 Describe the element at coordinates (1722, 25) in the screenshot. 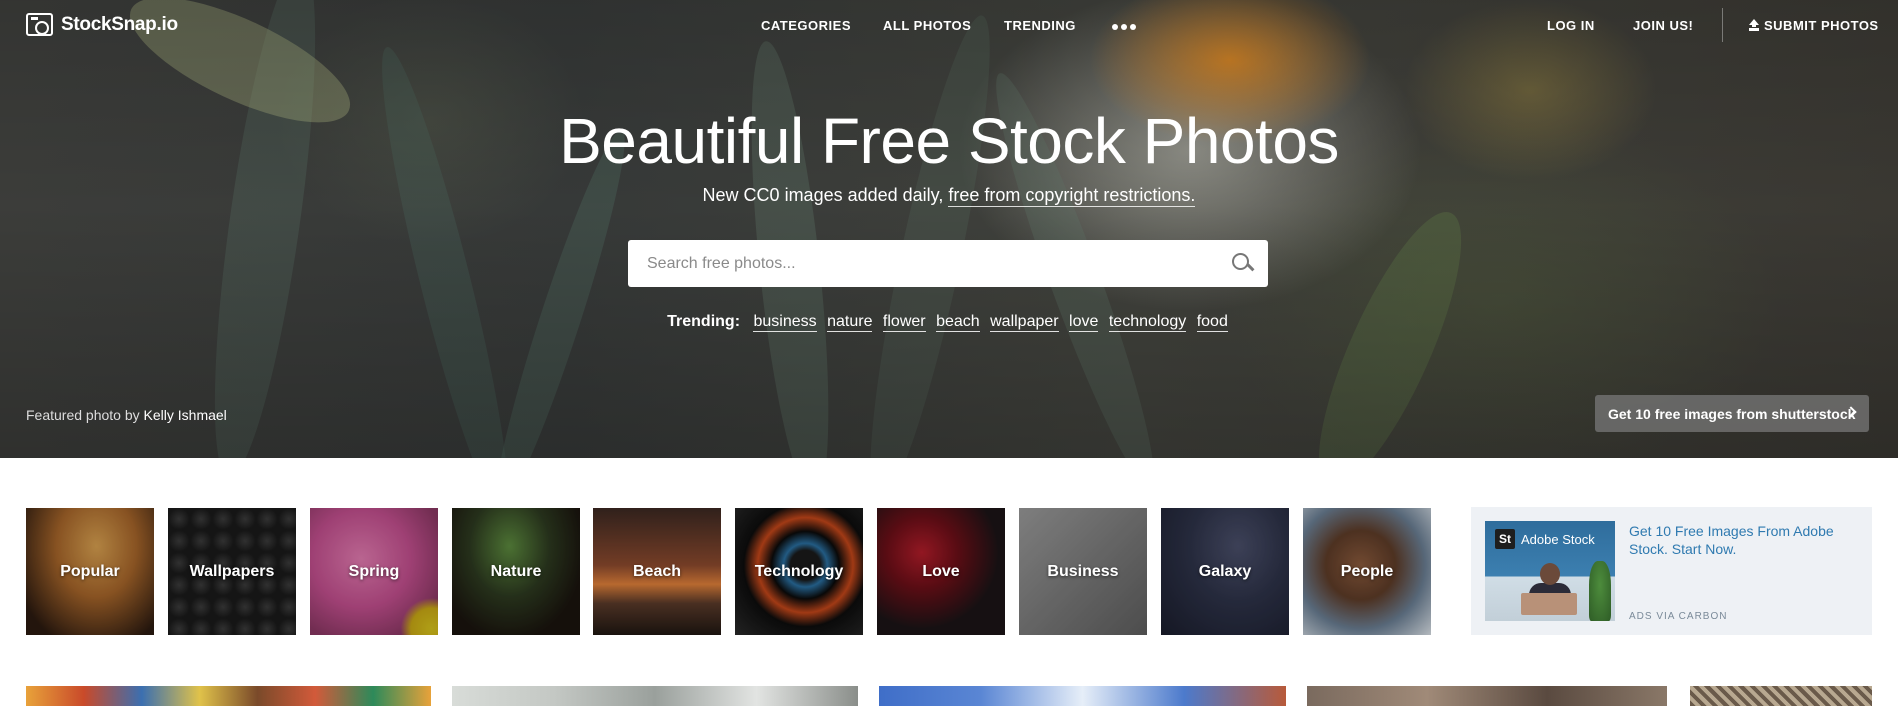

I see `nav-divider` at that location.